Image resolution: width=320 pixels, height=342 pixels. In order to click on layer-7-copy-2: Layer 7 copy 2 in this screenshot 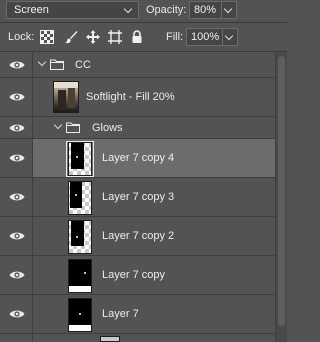, I will do `click(137, 236)`.